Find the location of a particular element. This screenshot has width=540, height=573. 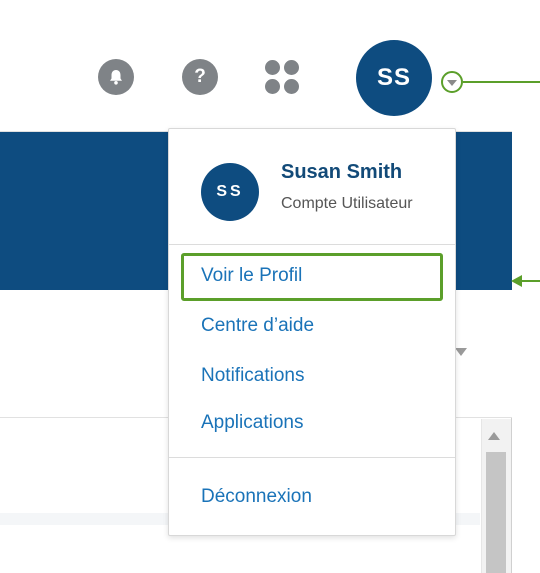

filter-dropdown-chevron-icon is located at coordinates (461, 352).